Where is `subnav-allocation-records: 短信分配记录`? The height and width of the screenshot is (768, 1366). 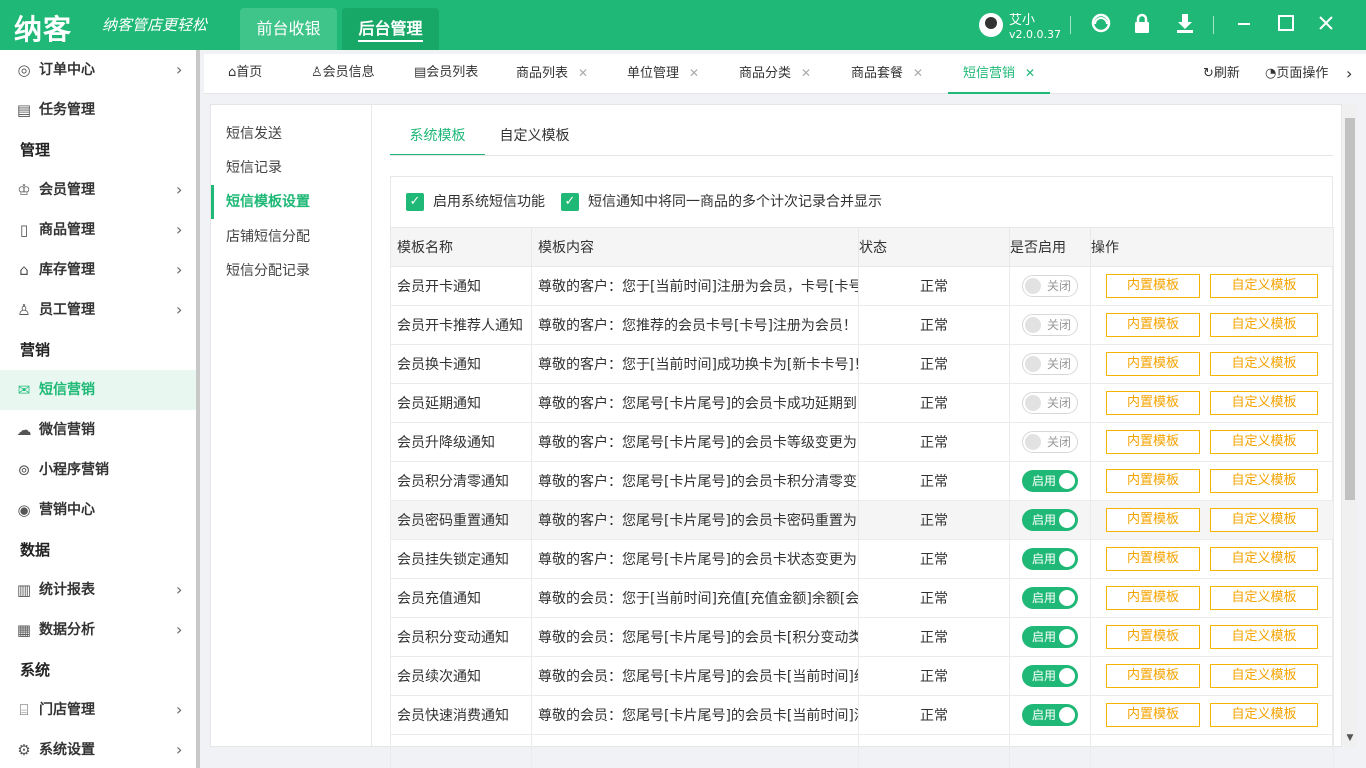
subnav-allocation-records: 短信分配记录 is located at coordinates (291, 271).